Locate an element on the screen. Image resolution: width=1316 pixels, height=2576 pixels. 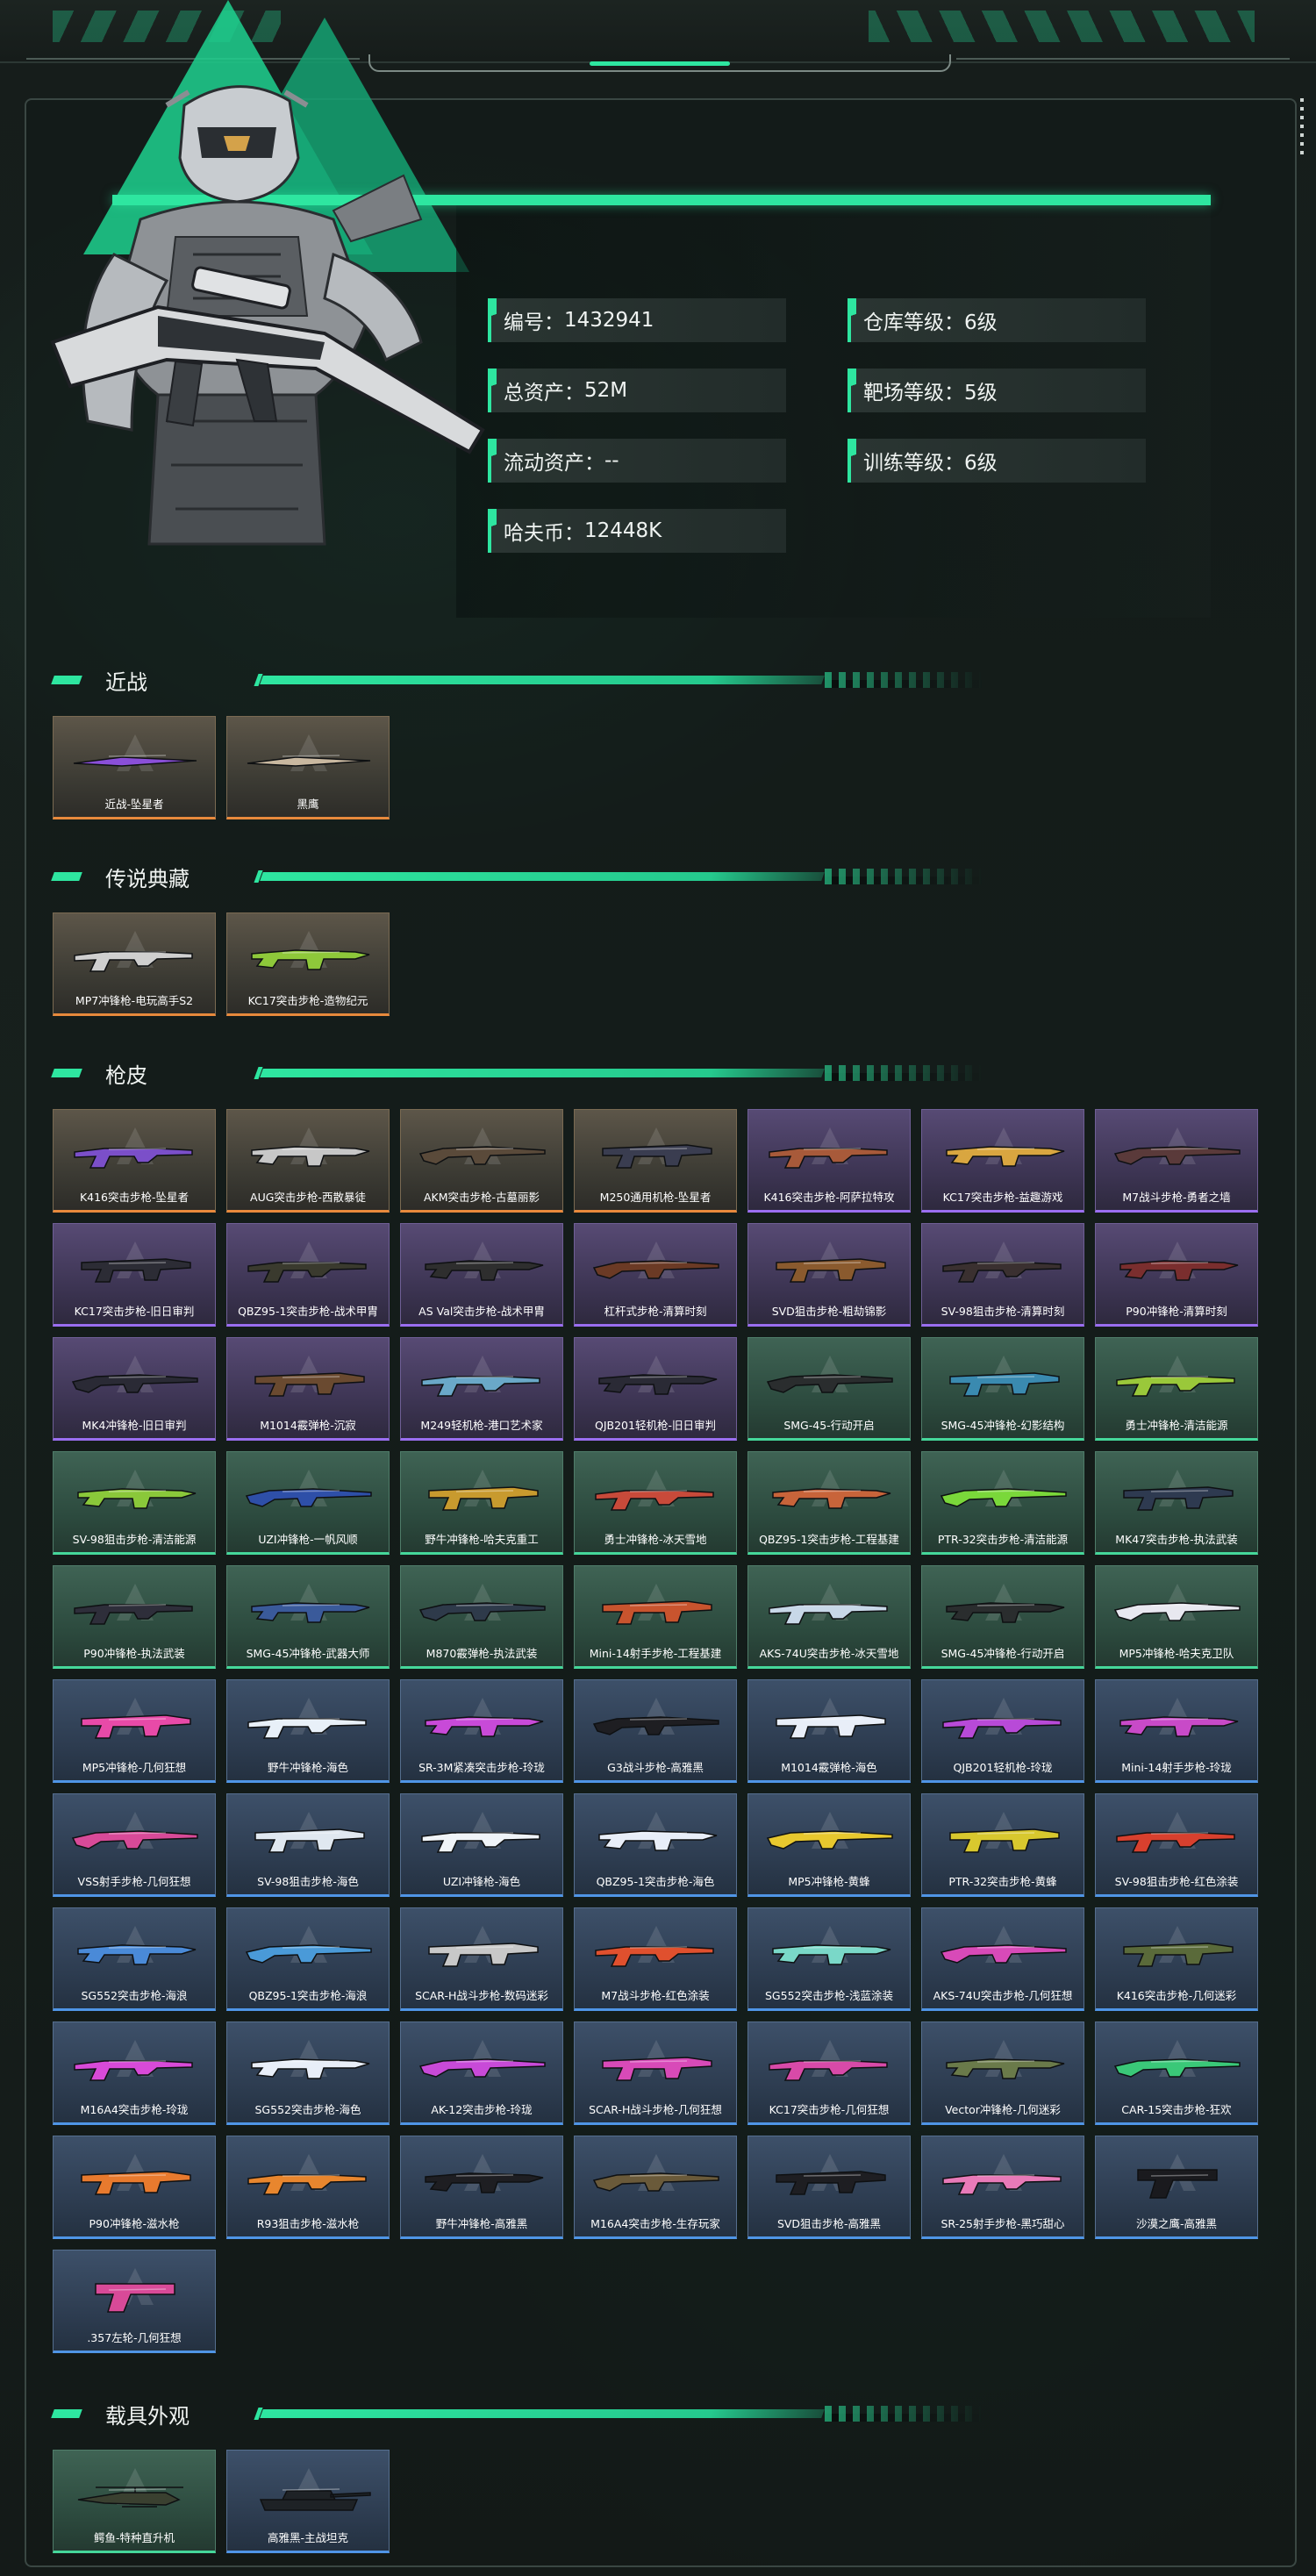
item-card: SR-25射手步枪-黑巧甜心 is located at coordinates (1003, 2187).